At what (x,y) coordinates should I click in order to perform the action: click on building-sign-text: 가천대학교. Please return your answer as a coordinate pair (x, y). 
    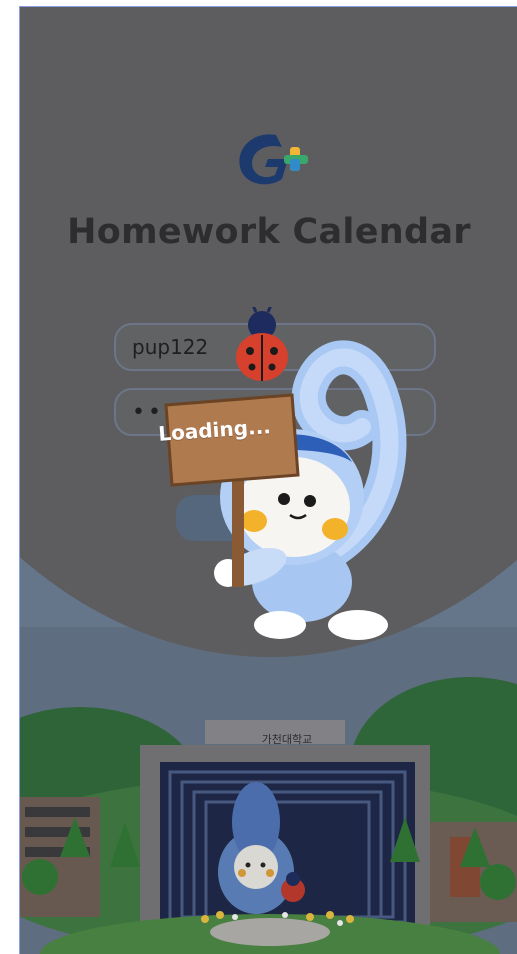
    Looking at the image, I should click on (287, 739).